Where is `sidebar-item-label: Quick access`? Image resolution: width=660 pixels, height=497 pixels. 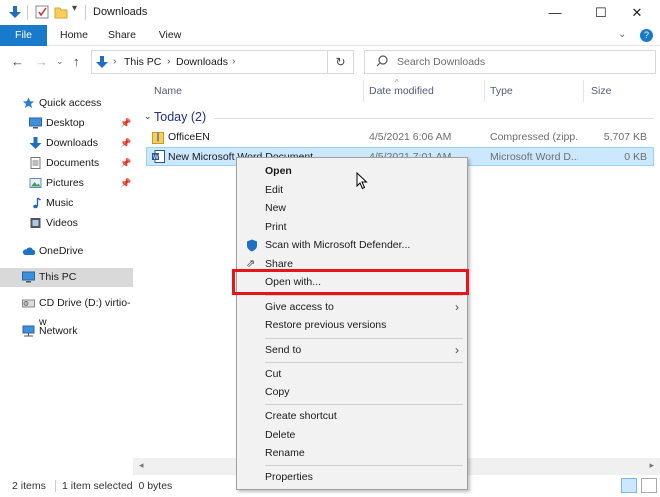
sidebar-item-label: Quick access is located at coordinates (70, 103).